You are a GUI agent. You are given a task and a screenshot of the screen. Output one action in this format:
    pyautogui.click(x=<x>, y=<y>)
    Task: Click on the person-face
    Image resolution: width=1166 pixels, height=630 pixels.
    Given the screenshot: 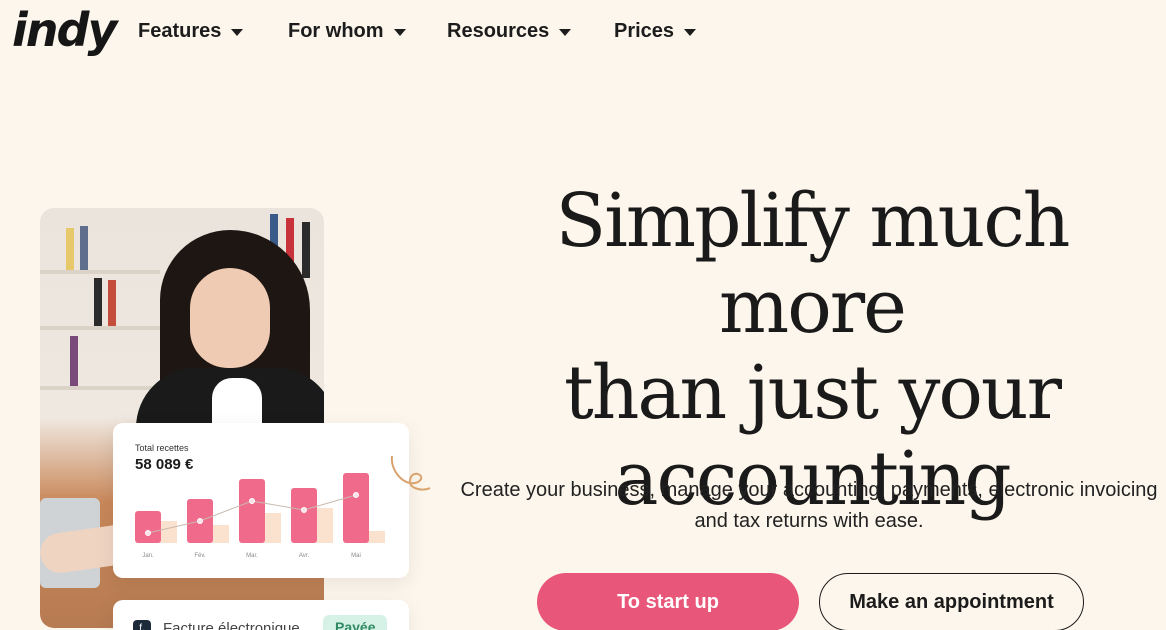 What is the action you would take?
    pyautogui.click(x=230, y=318)
    